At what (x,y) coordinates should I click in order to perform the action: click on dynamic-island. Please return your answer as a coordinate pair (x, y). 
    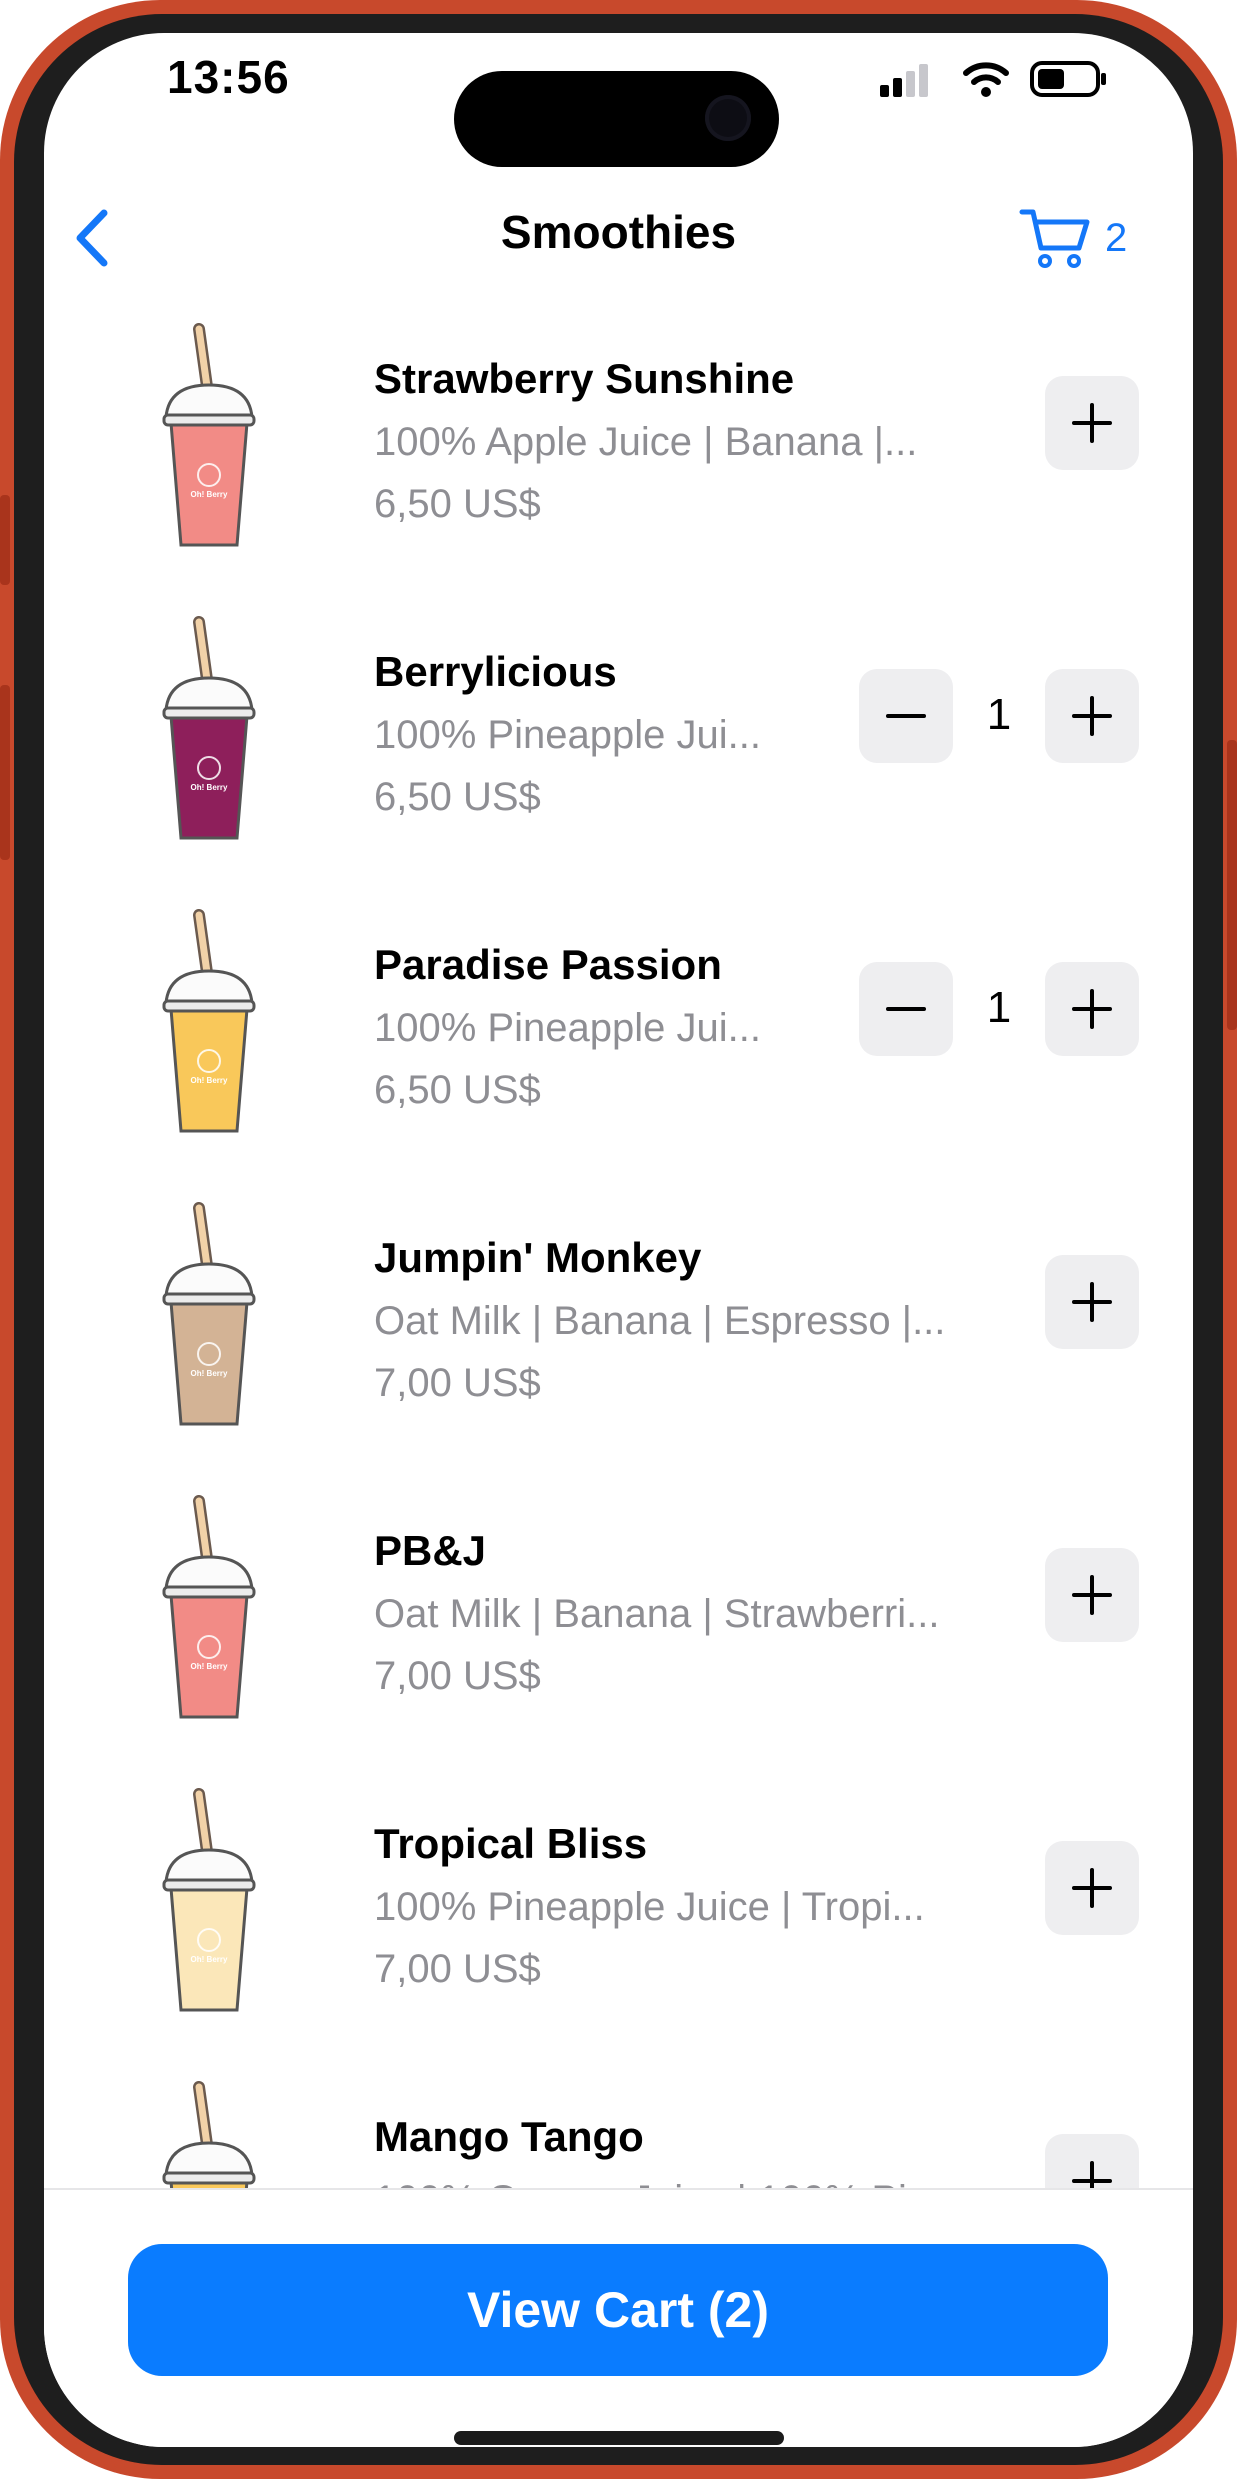
    Looking at the image, I should click on (616, 119).